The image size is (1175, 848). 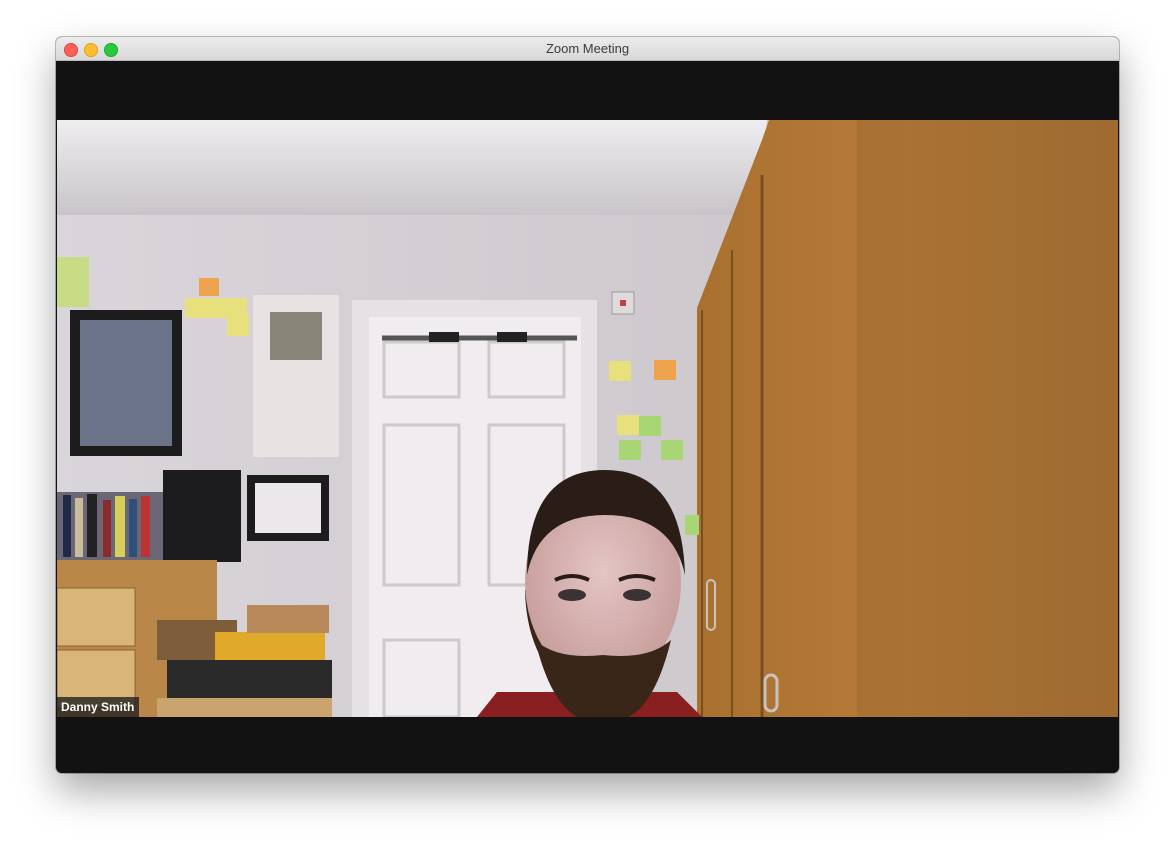 I want to click on title-bar: Zoom Meeting, so click(x=587, y=49).